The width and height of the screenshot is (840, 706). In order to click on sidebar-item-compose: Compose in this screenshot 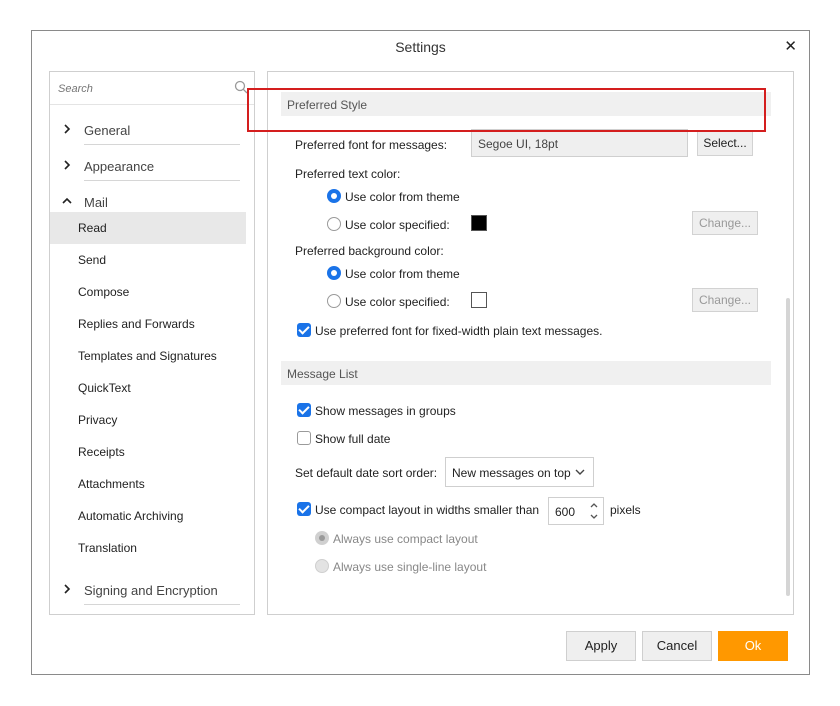, I will do `click(148, 292)`.